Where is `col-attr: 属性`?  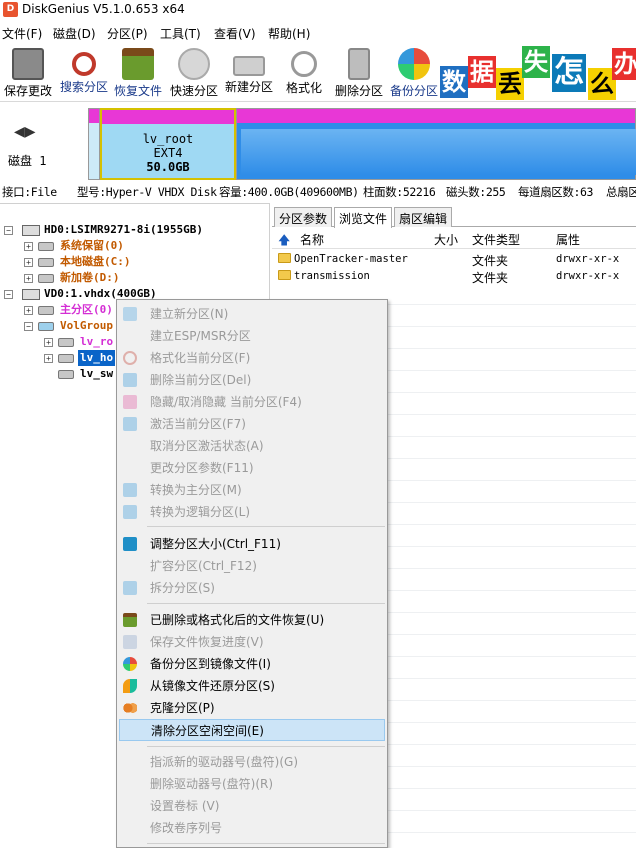
col-attr: 属性 is located at coordinates (568, 239).